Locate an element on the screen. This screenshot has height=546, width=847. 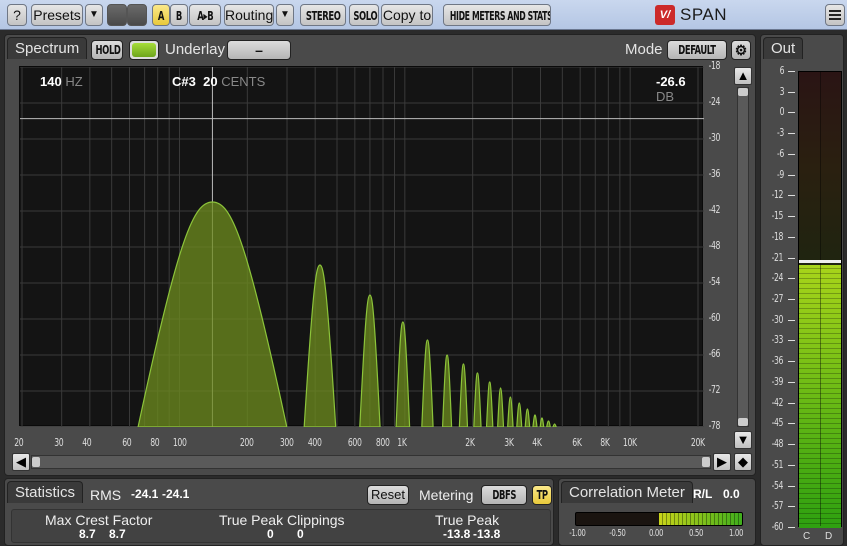
scroll-up-button: ▲ is located at coordinates (743, 76).